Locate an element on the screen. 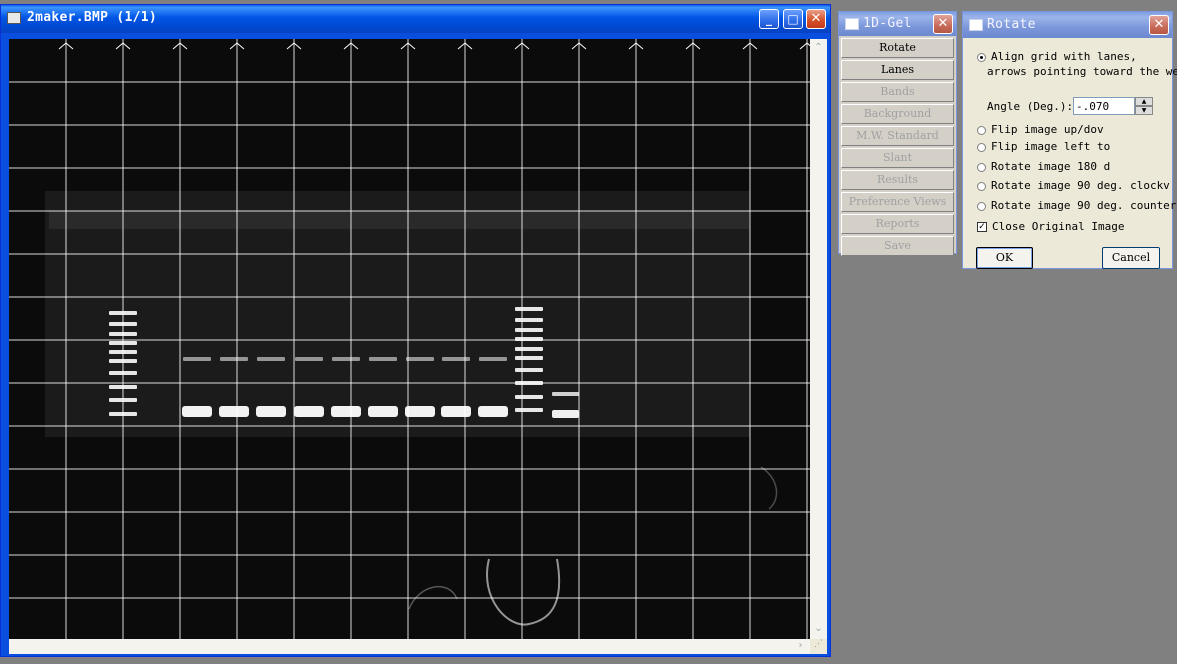 The image size is (1177, 664). tool-save-button: Save is located at coordinates (897, 246).